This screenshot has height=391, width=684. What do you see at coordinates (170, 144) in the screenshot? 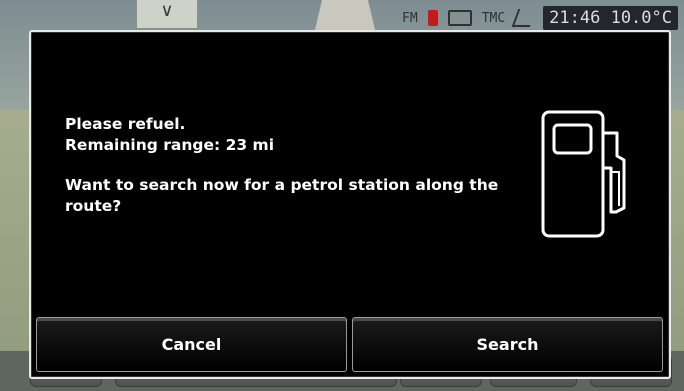
I see `remaining-range-line: Remaining range: 23 mi` at bounding box center [170, 144].